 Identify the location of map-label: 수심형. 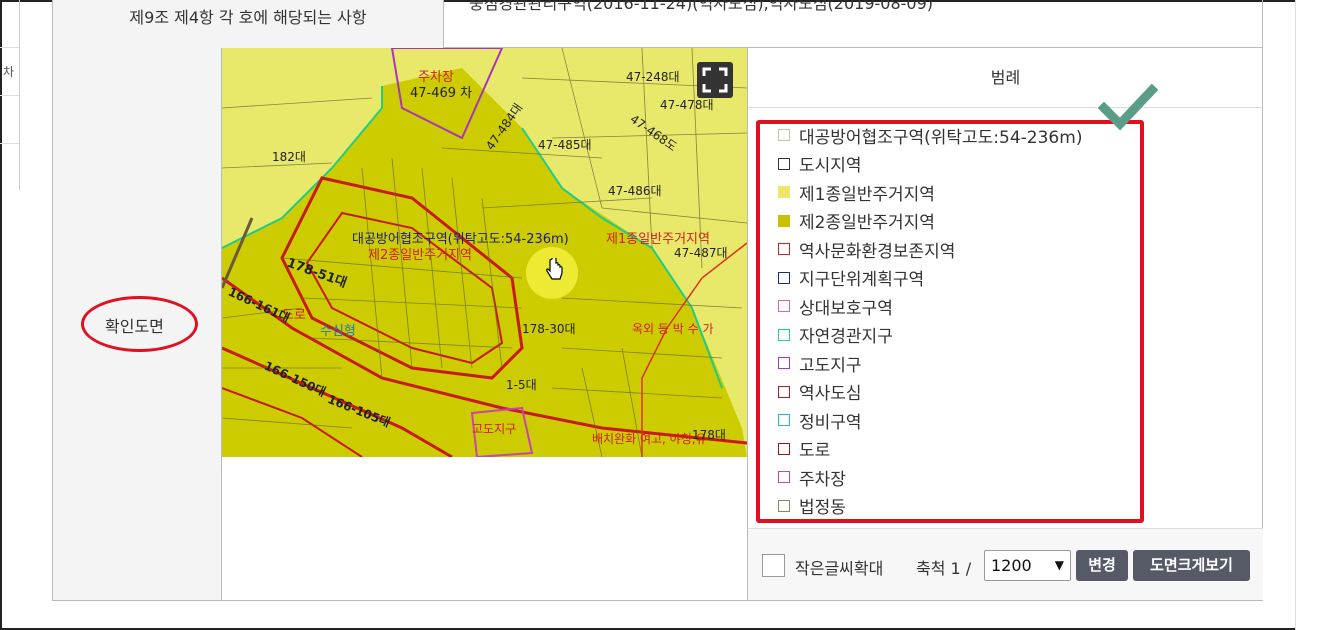
(338, 331).